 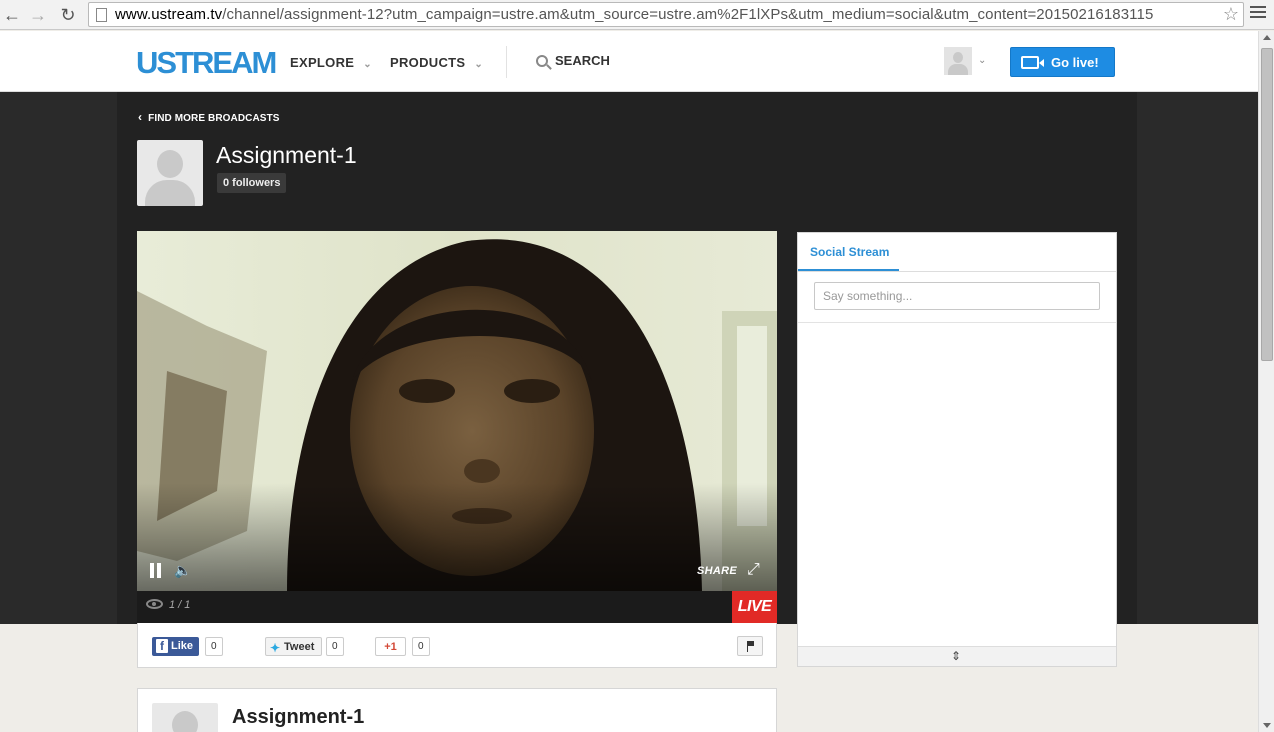 I want to click on live-badge: LIVE, so click(x=754, y=607).